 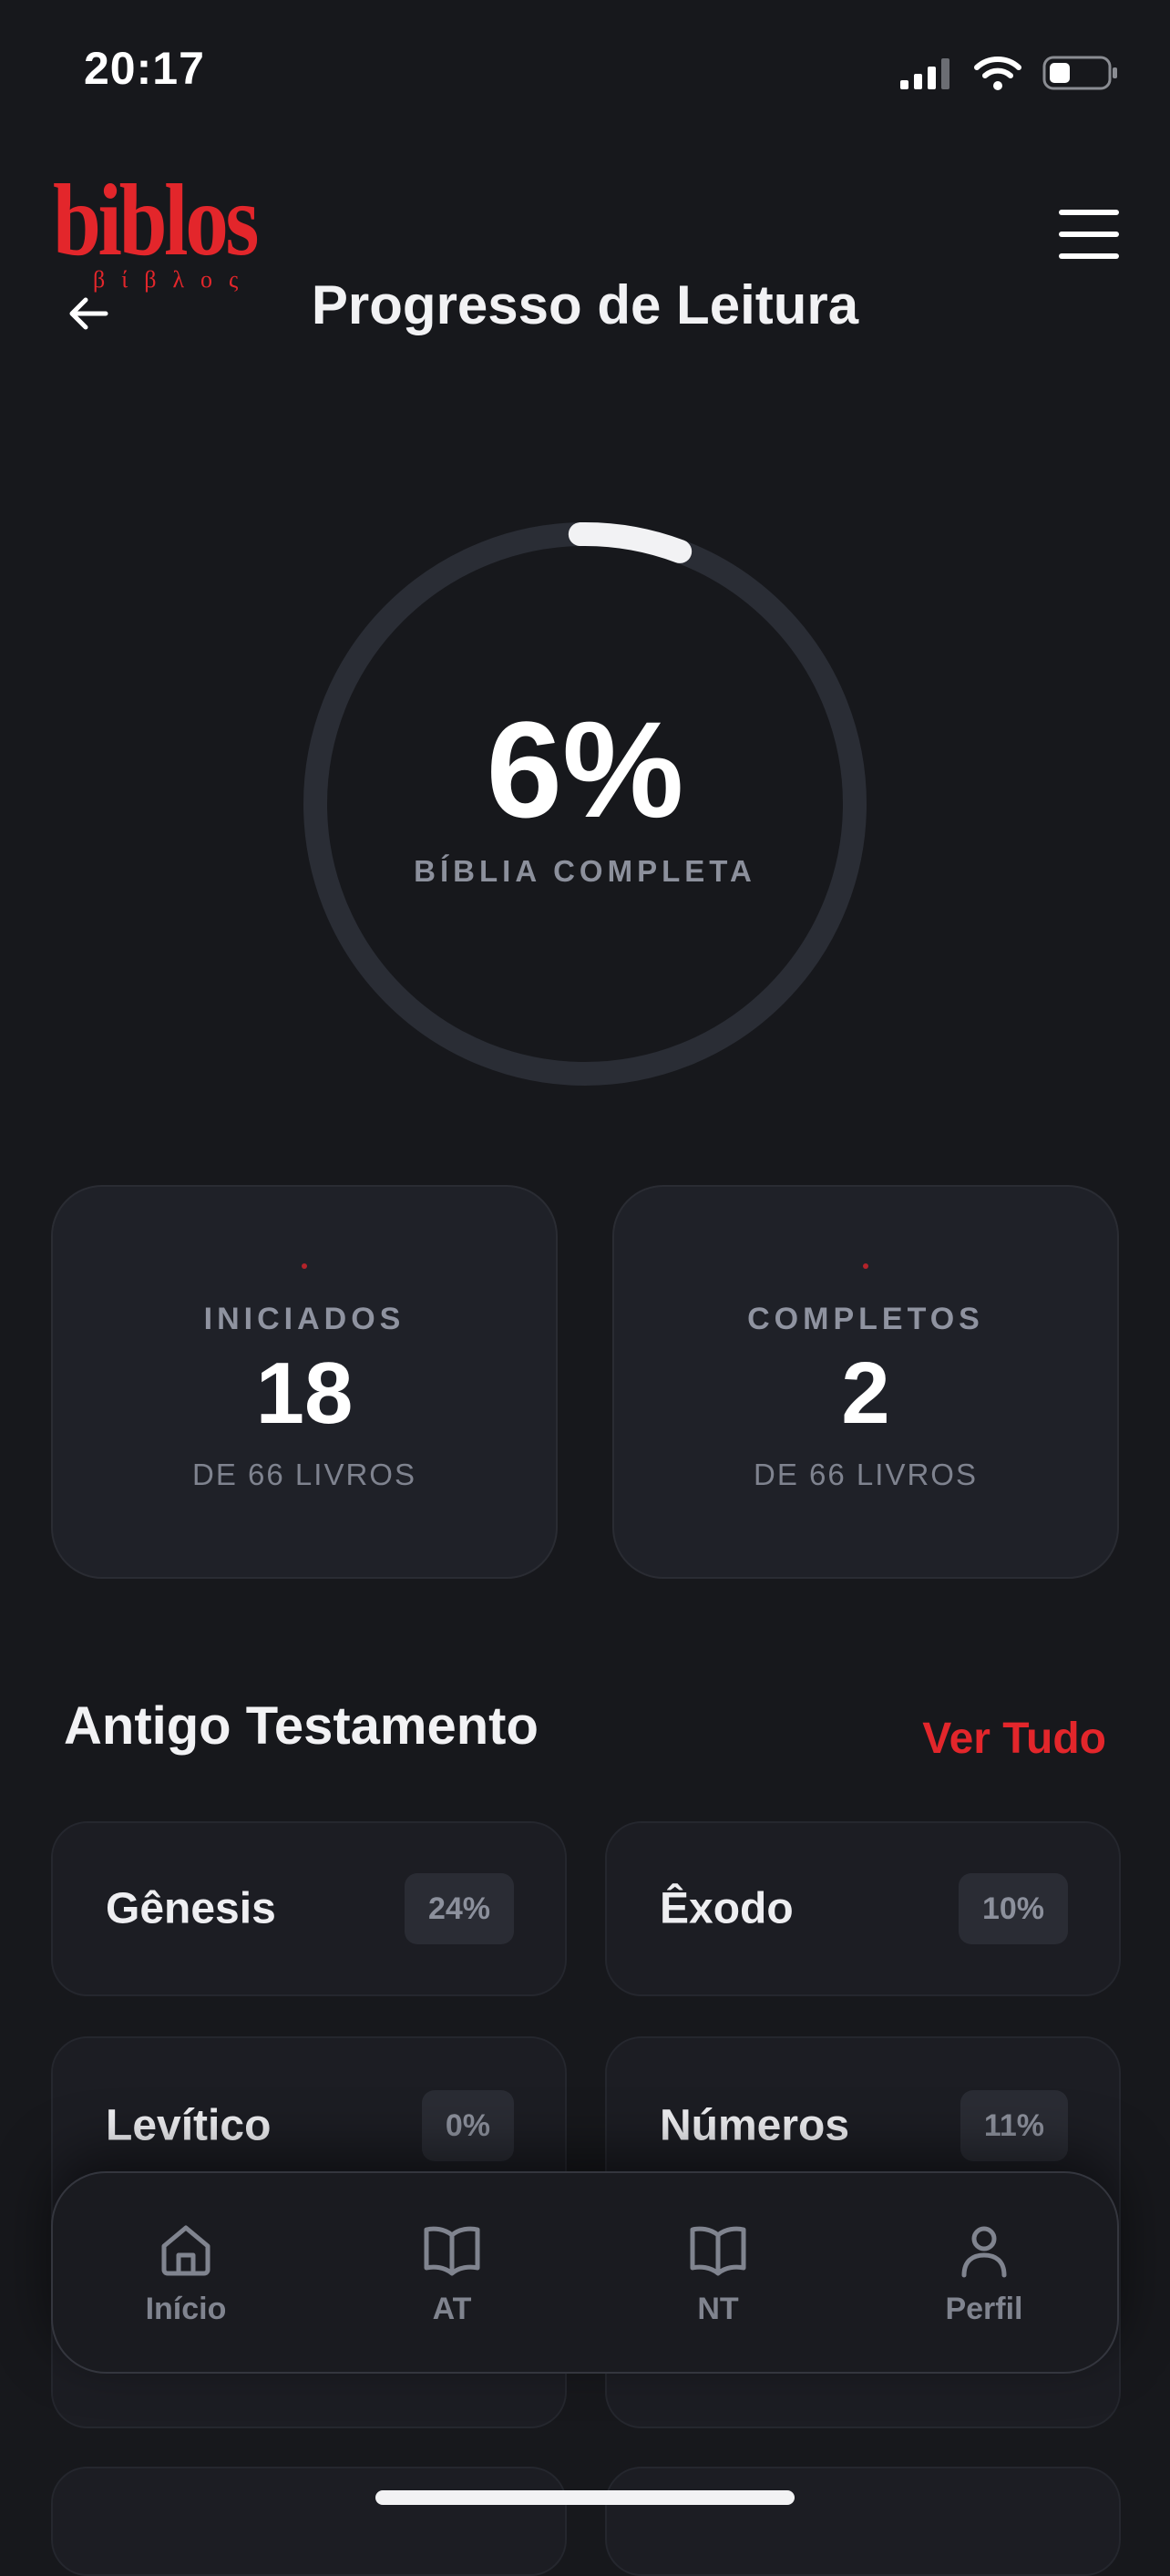 What do you see at coordinates (186, 2308) in the screenshot?
I see `nav-label: Início` at bounding box center [186, 2308].